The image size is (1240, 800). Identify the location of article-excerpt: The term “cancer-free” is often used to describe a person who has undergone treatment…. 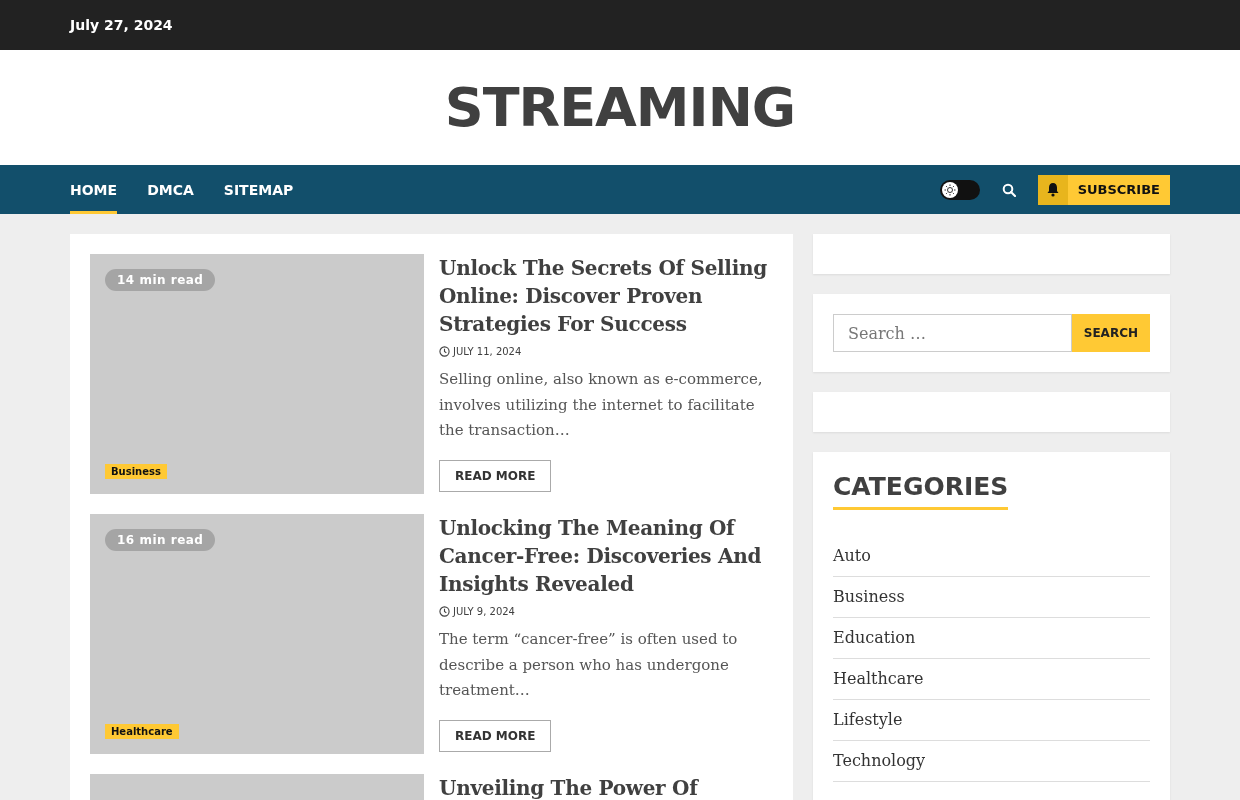
(589, 665).